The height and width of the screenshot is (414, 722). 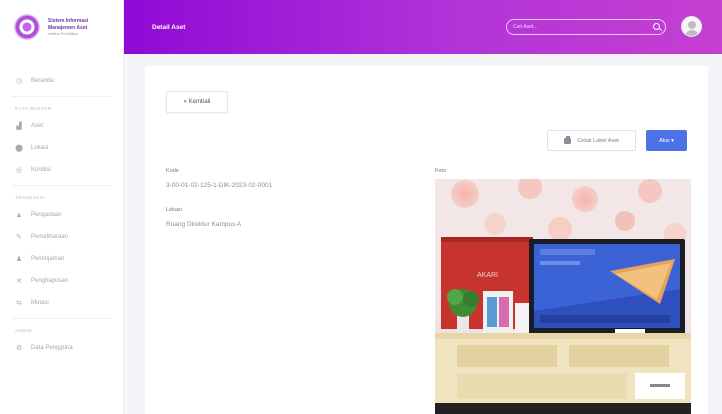 I want to click on sidebar-item-label: Pemeliharaan, so click(x=50, y=237).